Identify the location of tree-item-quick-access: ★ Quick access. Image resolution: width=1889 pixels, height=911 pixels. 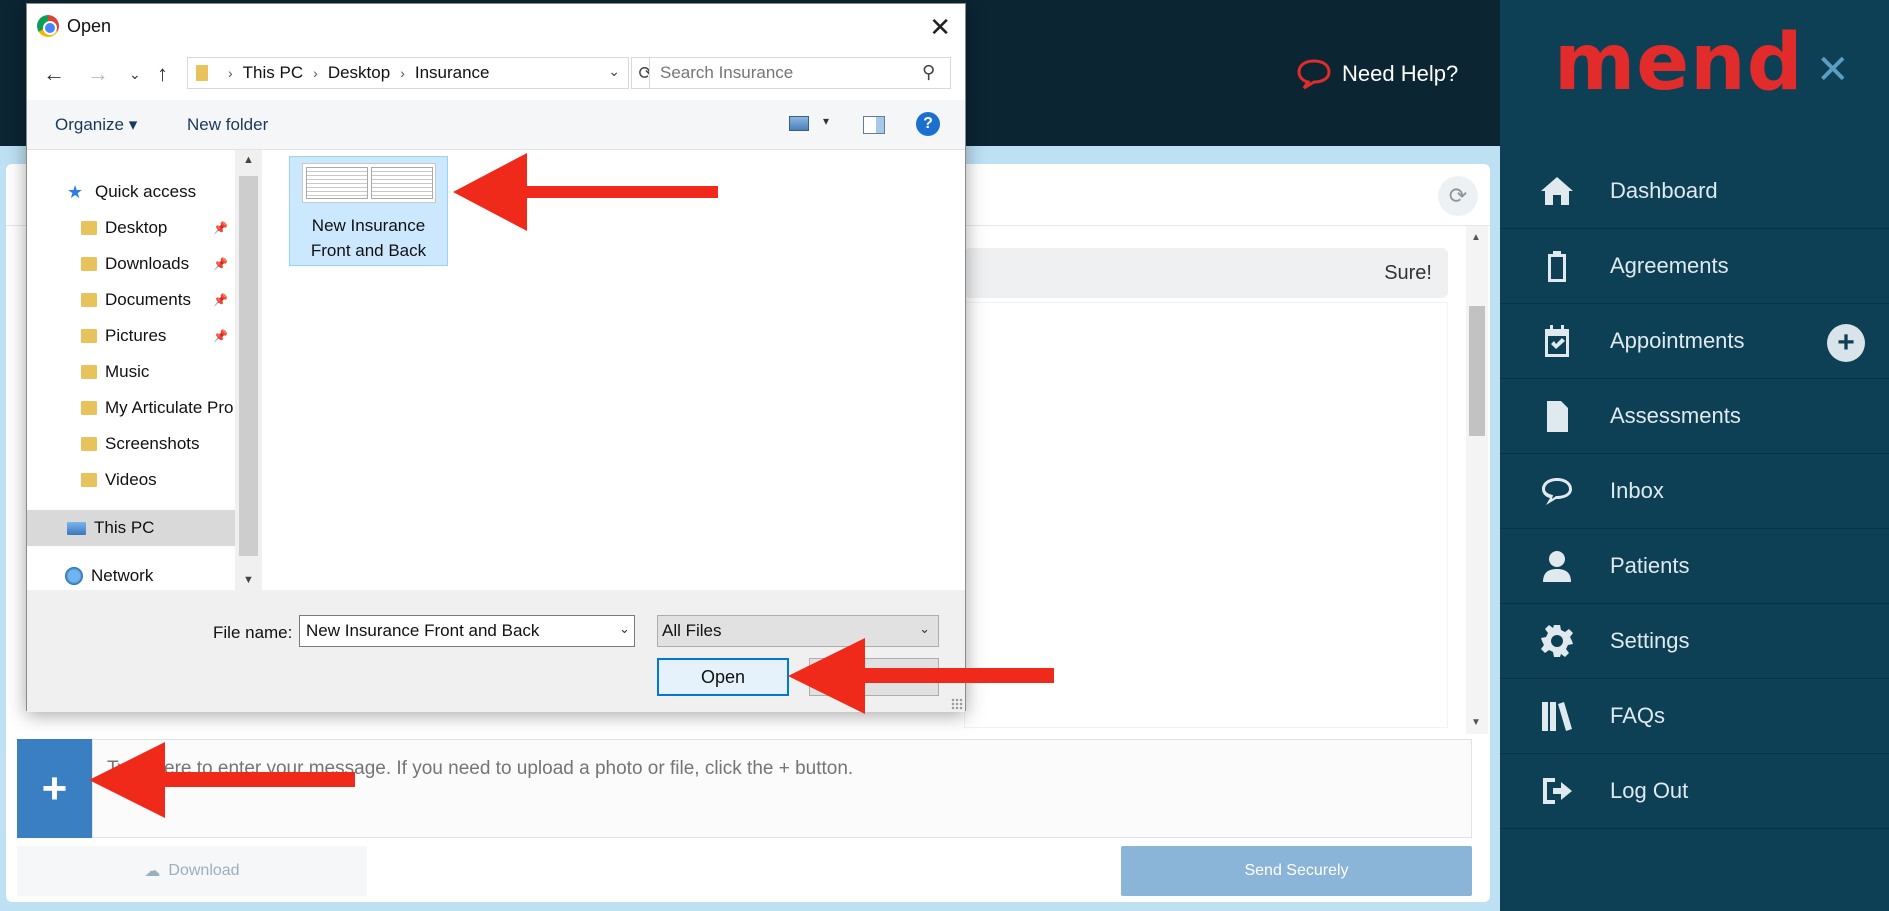
(131, 192).